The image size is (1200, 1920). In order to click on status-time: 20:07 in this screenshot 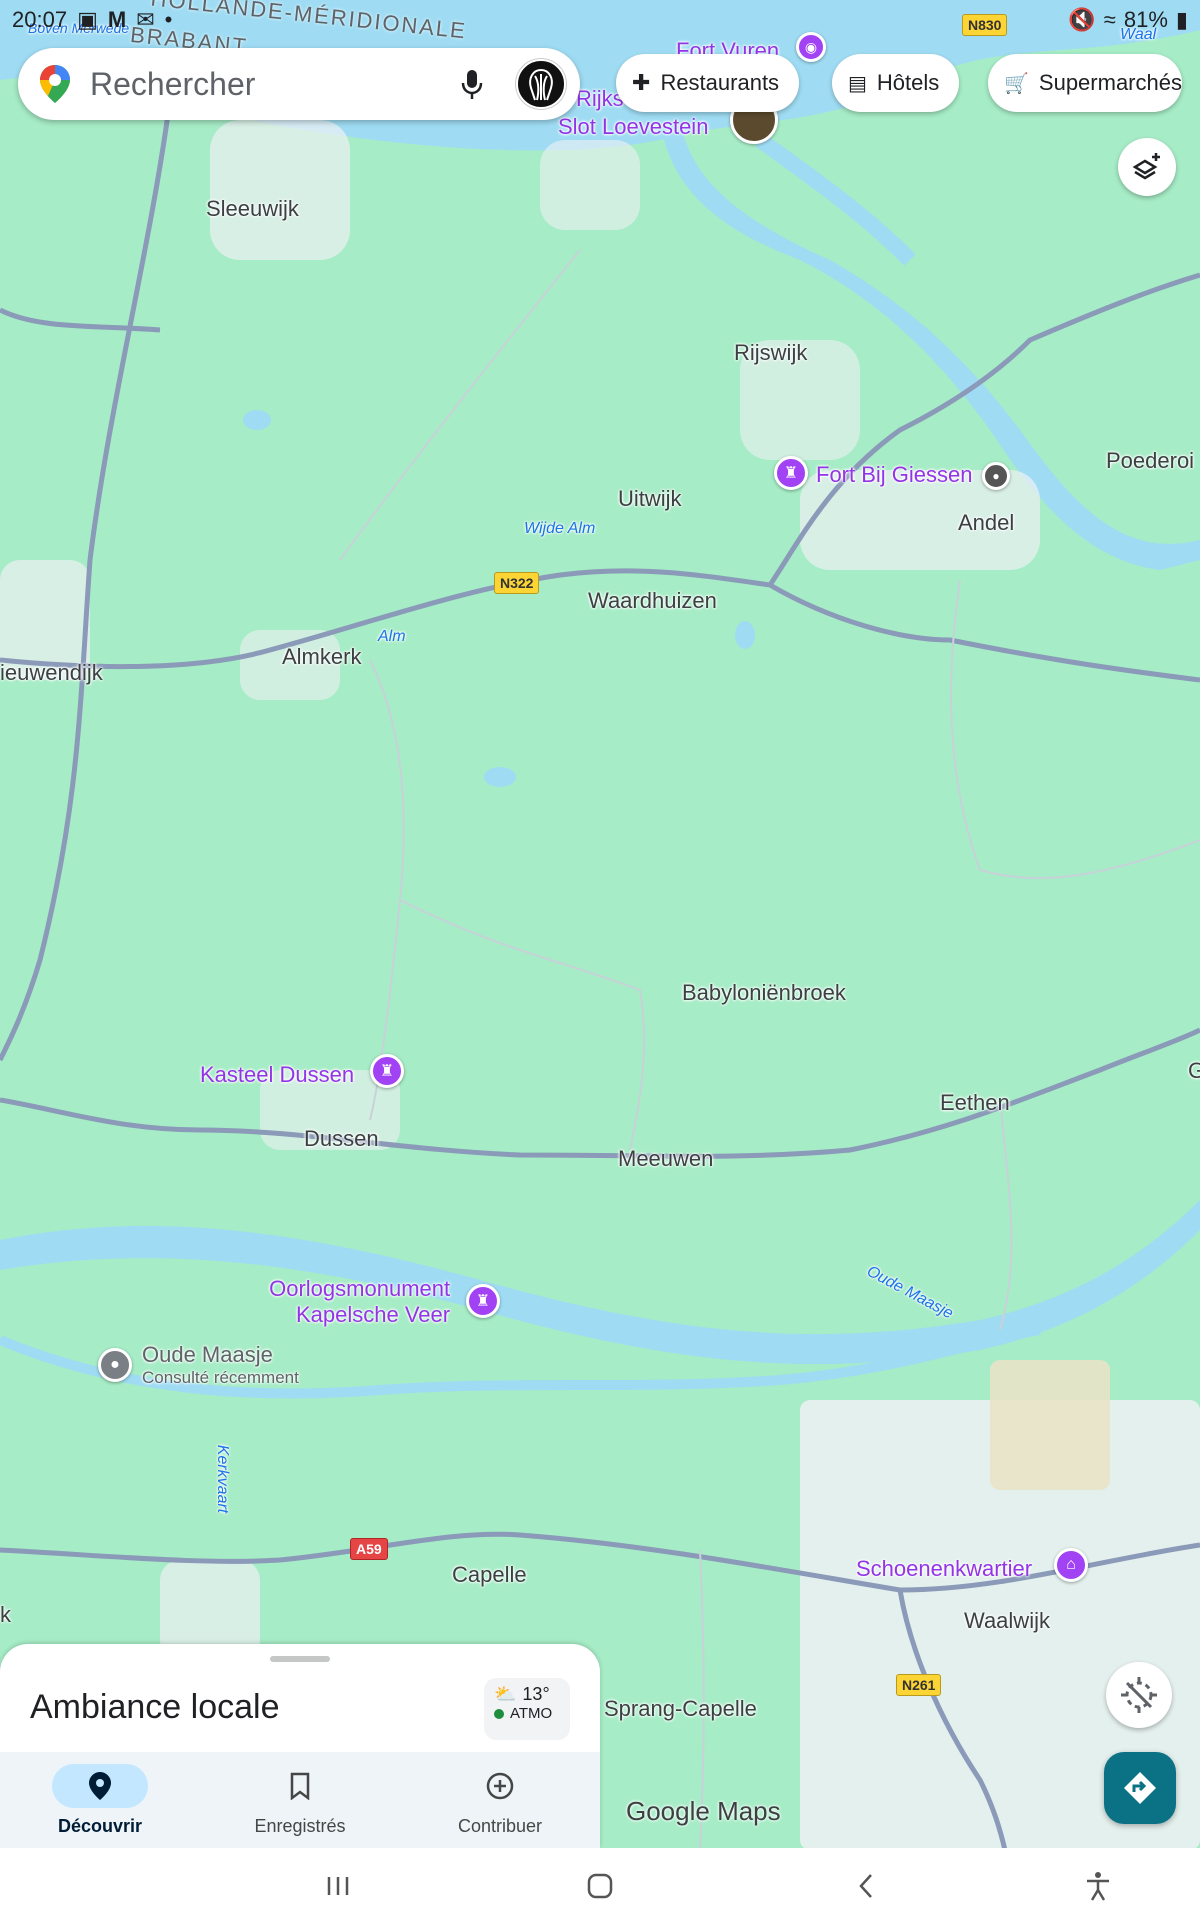, I will do `click(40, 19)`.